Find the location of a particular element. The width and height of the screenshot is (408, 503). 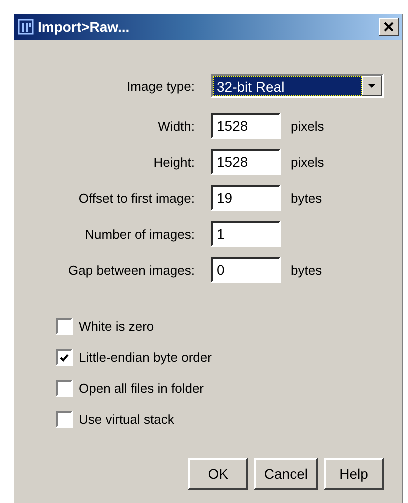

caret-icon is located at coordinates (372, 86).